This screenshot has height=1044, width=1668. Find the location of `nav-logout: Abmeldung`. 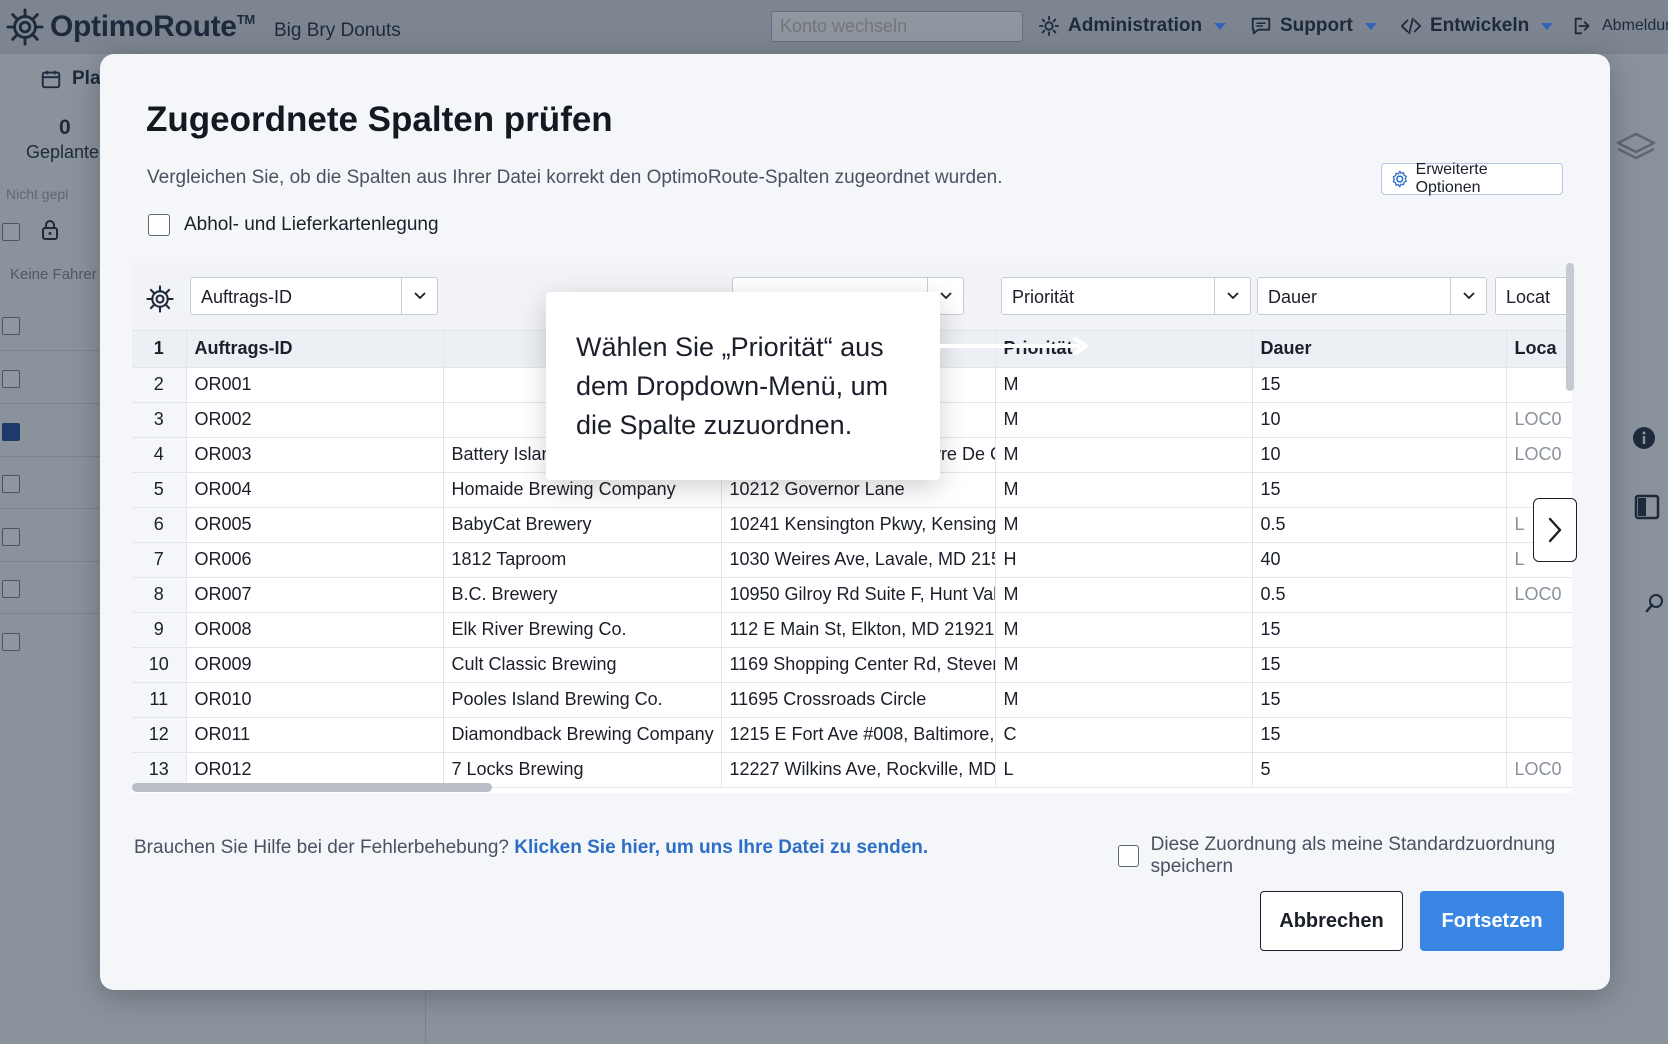

nav-logout: Abmeldung is located at coordinates (1620, 26).